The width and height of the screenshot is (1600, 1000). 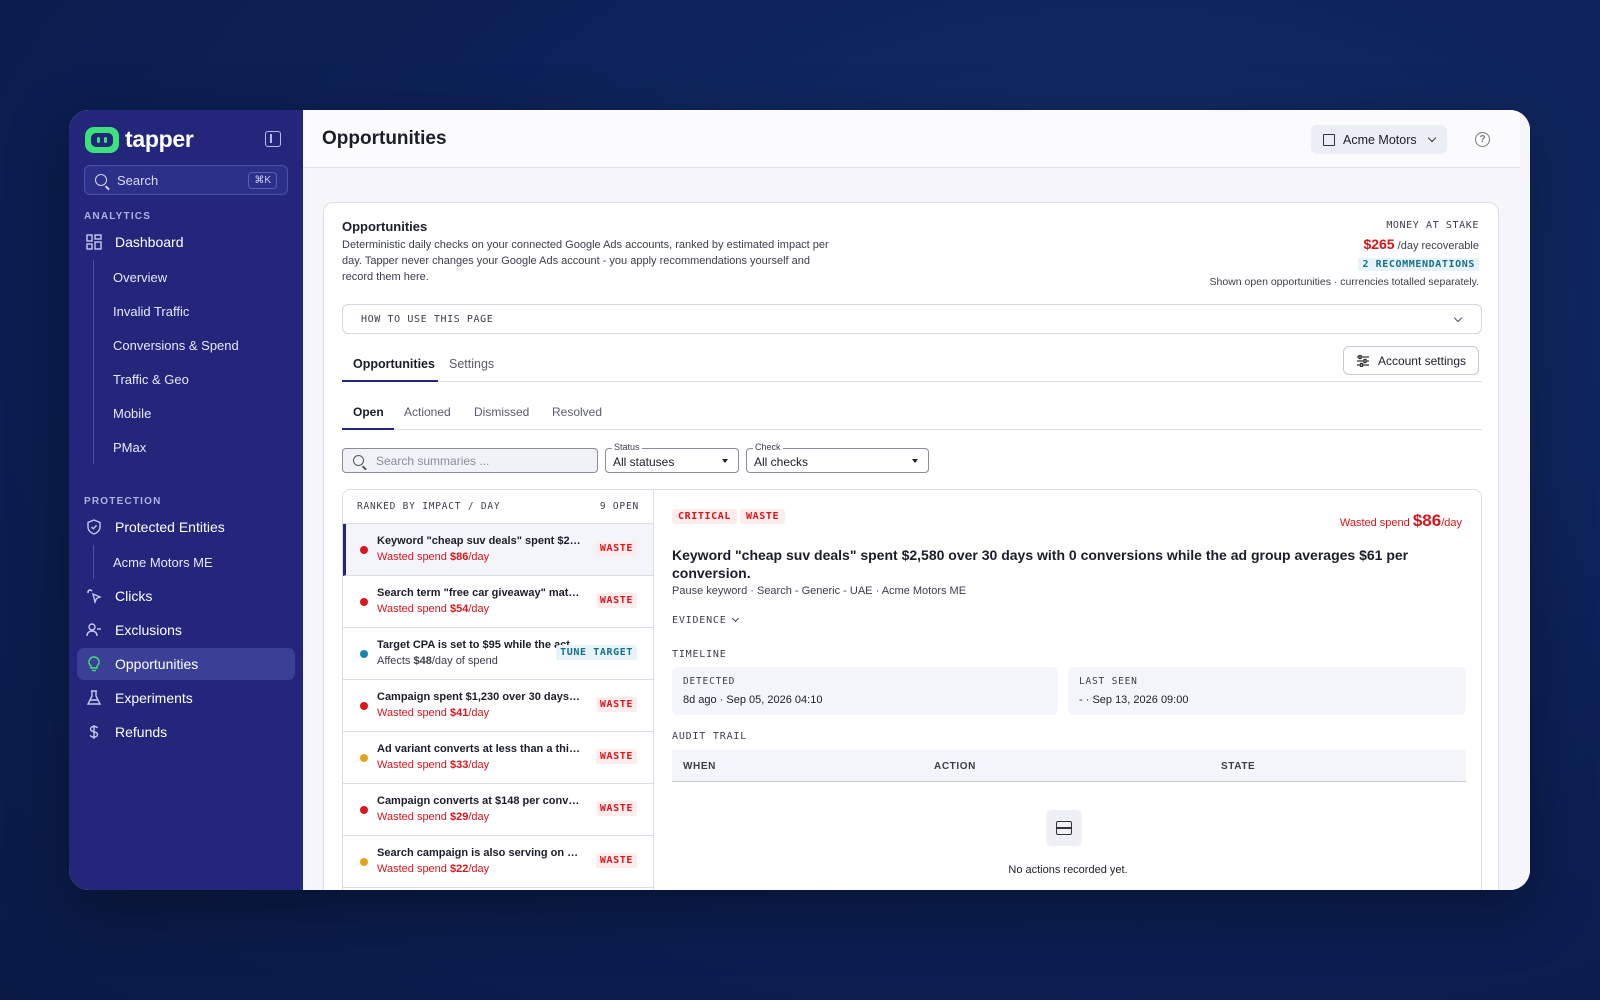 I want to click on status-tabs: Open Actioned Dismissed Resolved, so click(x=912, y=414).